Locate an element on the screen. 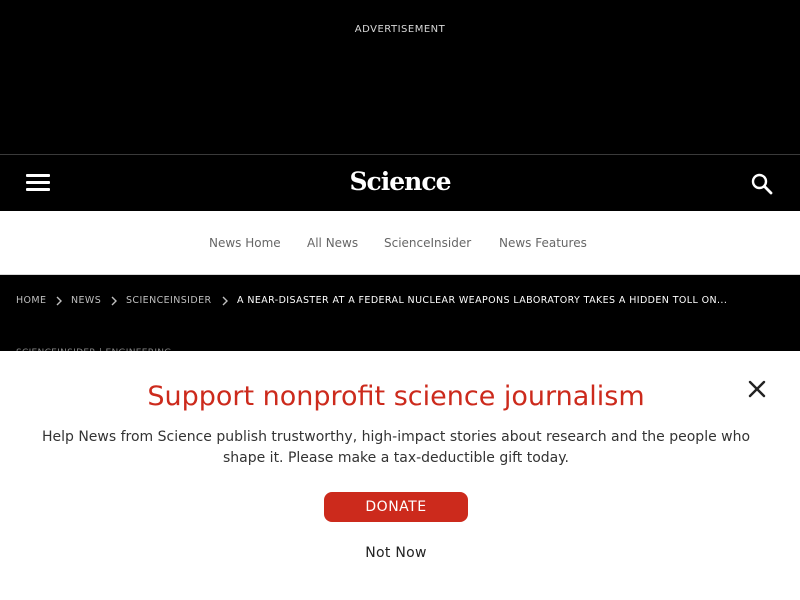  breadcrumb-scienceinsider: SCIENCEINSIDER is located at coordinates (168, 300).